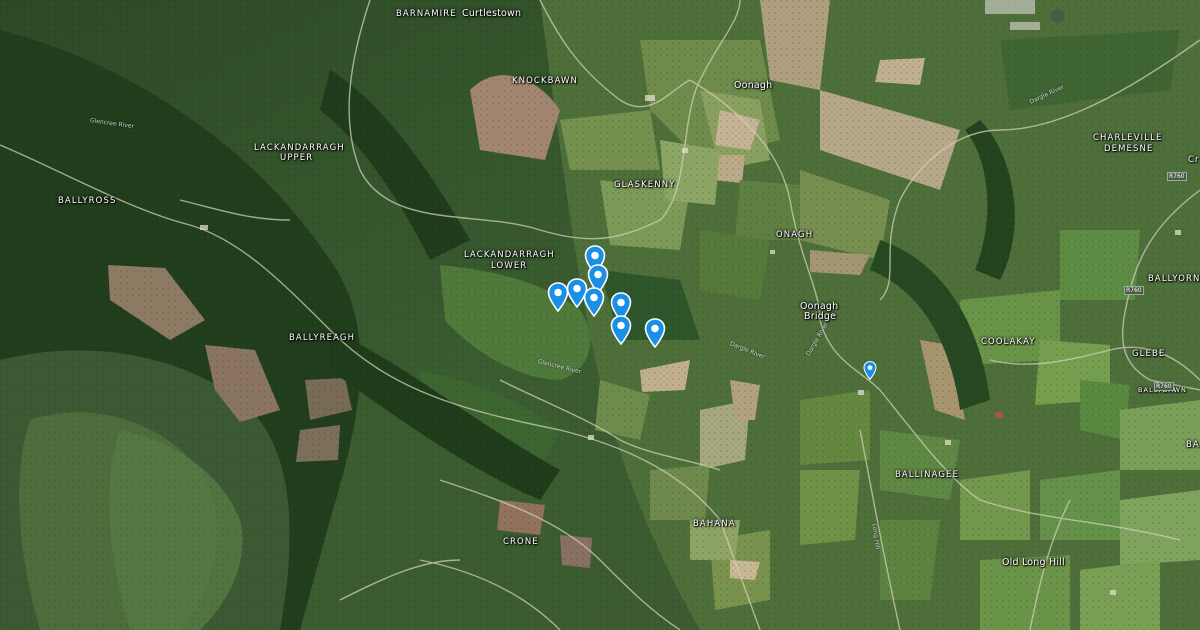  Describe the element at coordinates (299, 148) in the screenshot. I see `place-label-lackandarragh-upper: LACKANDARRAGH` at that location.